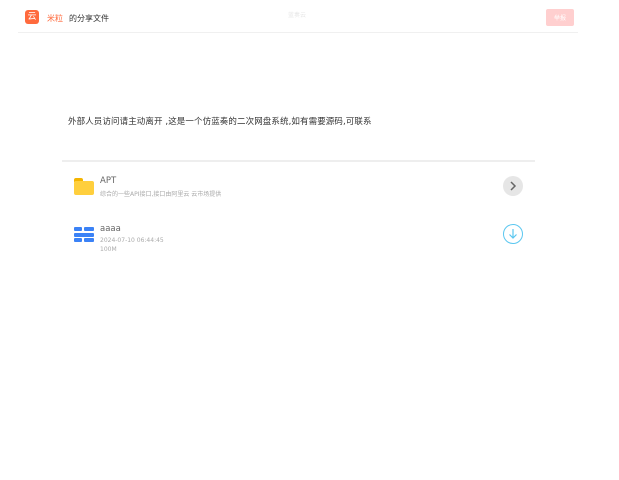  Describe the element at coordinates (108, 249) in the screenshot. I see `file-size: 100M` at that location.